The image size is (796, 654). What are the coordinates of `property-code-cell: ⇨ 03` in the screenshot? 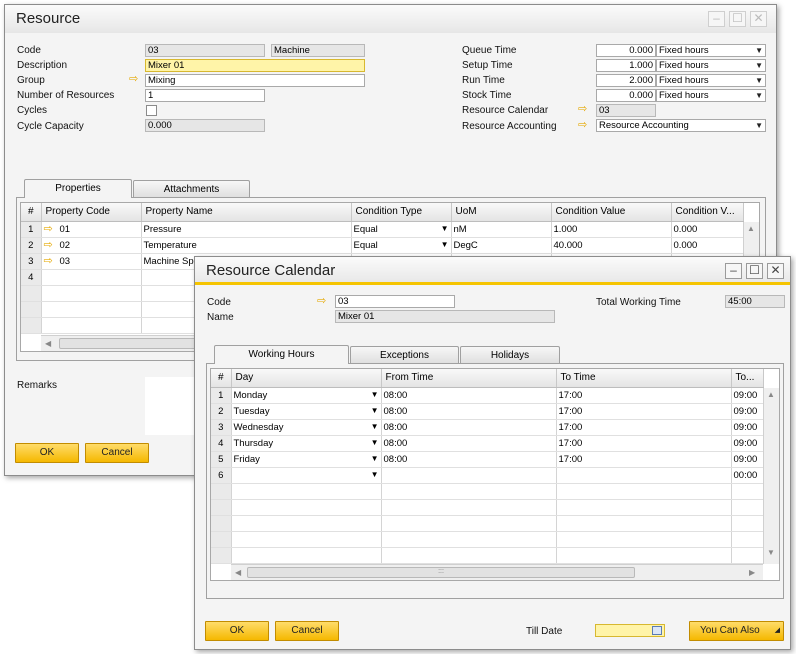 It's located at (91, 261).